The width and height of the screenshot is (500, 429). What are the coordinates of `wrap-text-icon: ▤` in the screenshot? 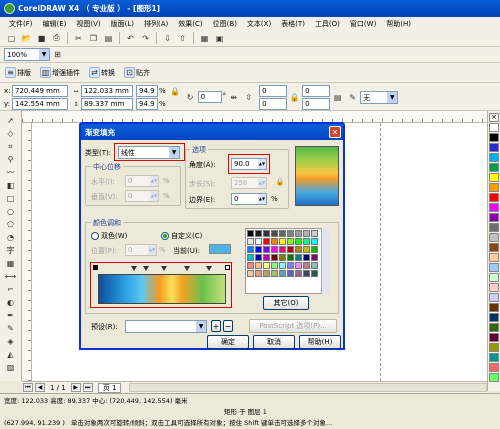 It's located at (337, 97).